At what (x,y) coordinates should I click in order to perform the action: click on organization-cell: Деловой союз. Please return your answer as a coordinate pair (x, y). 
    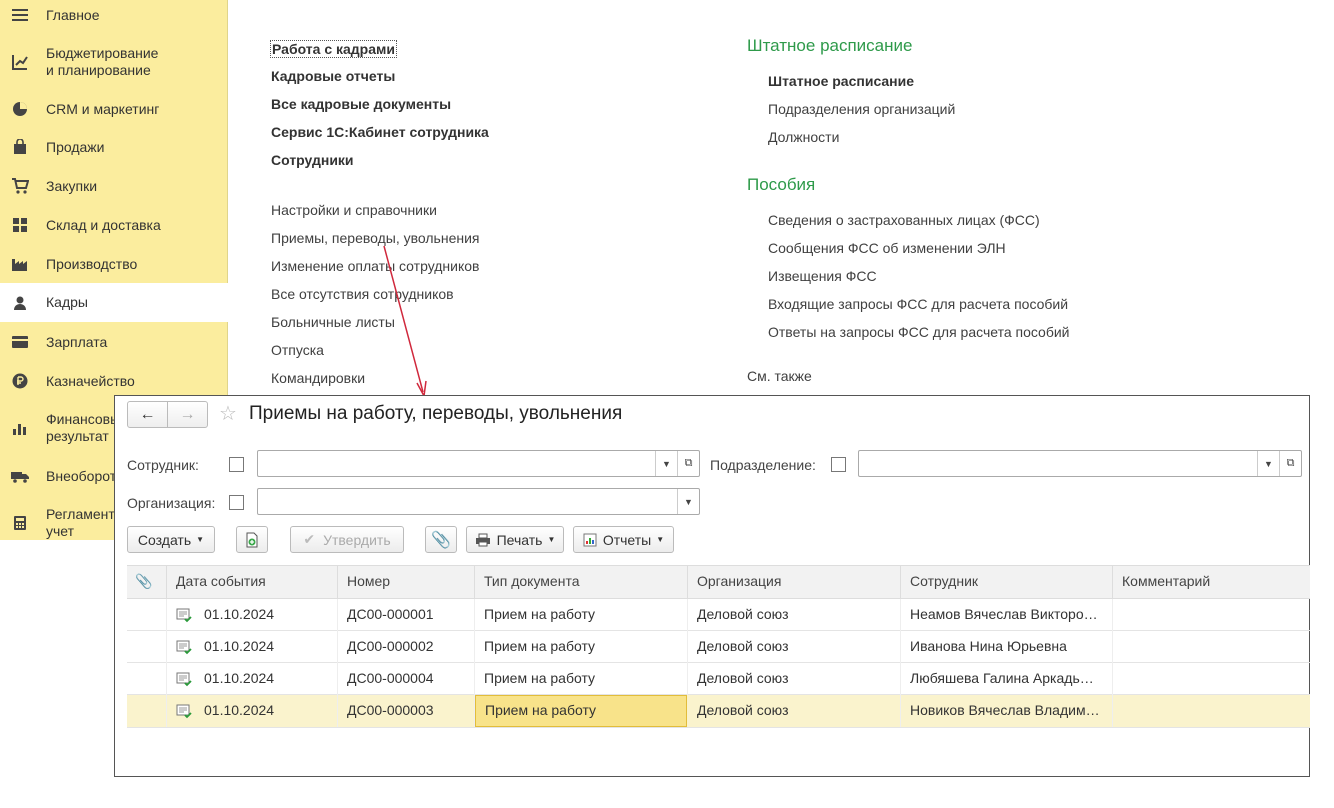
    Looking at the image, I should click on (794, 711).